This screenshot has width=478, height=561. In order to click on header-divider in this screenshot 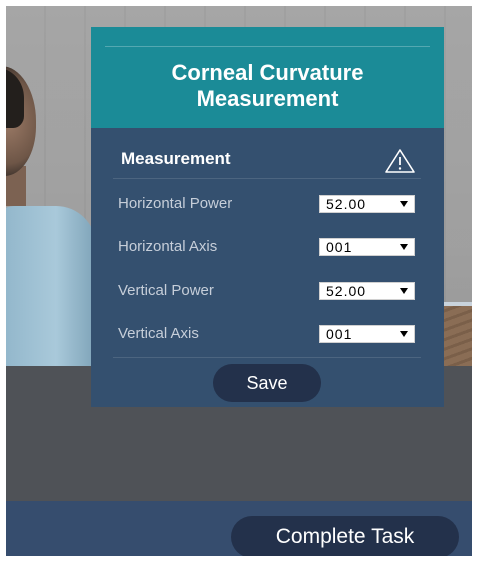, I will do `click(267, 46)`.